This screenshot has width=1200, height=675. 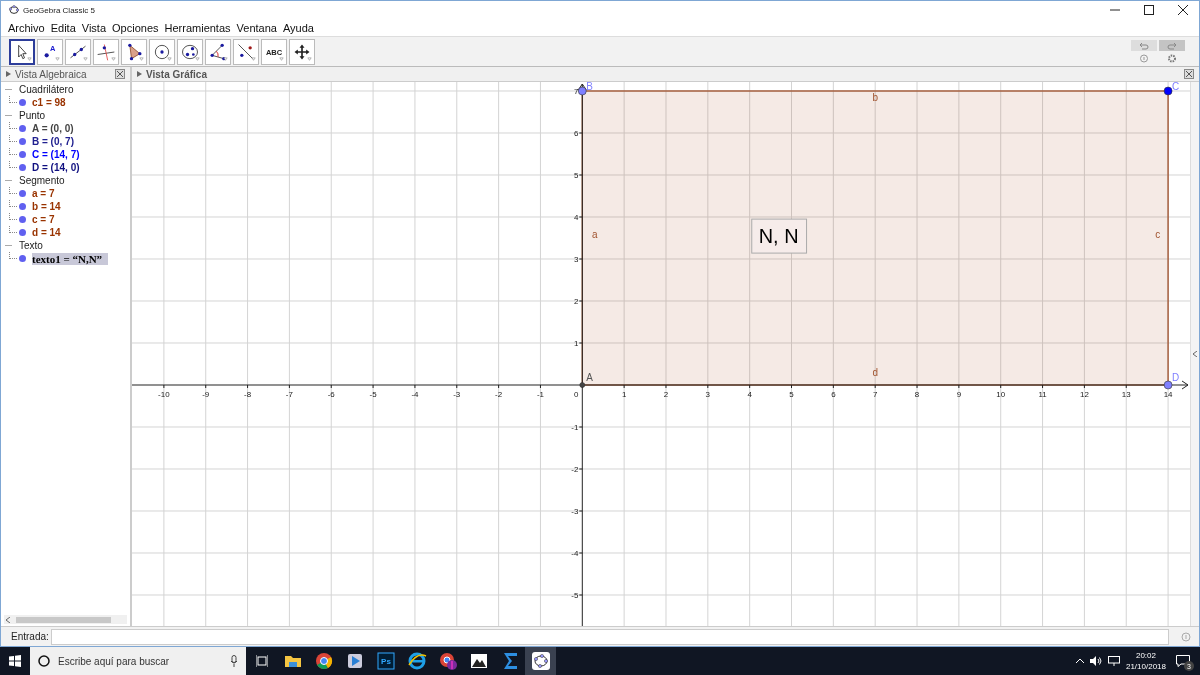 What do you see at coordinates (177, 74) in the screenshot?
I see `panel-title: Vista Gráfica` at bounding box center [177, 74].